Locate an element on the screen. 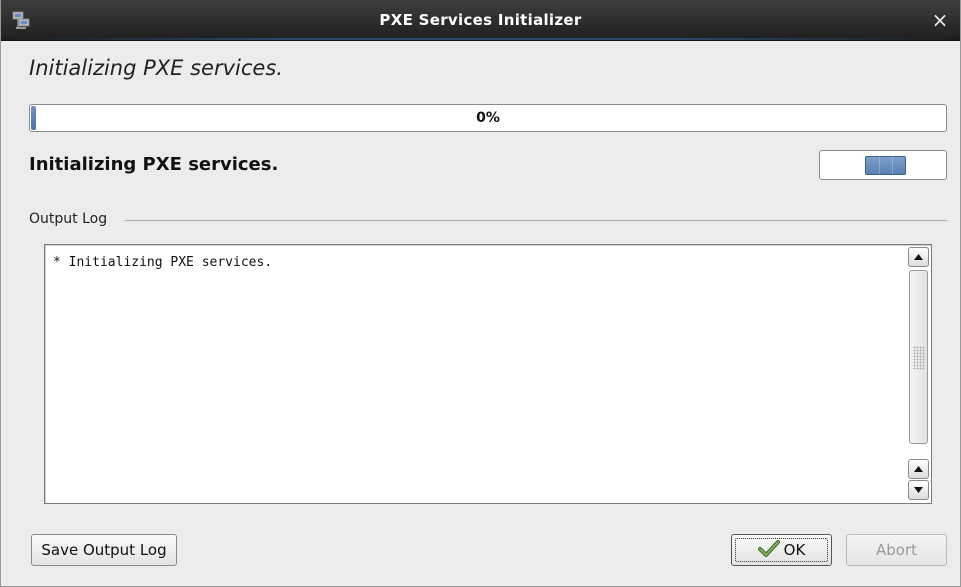  scroll-up-button is located at coordinates (918, 257).